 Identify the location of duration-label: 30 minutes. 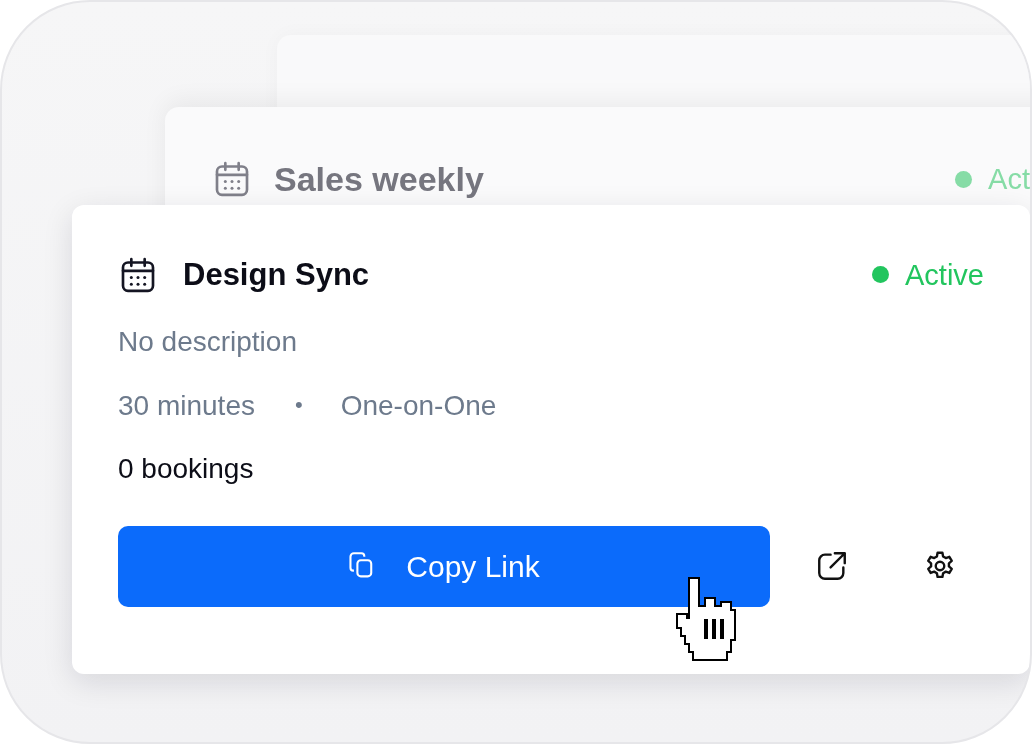
(186, 405).